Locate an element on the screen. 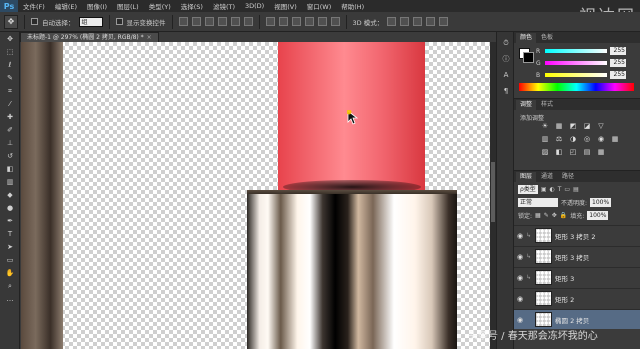 The image size is (640, 349). character-panel-icon: A is located at coordinates (506, 75).